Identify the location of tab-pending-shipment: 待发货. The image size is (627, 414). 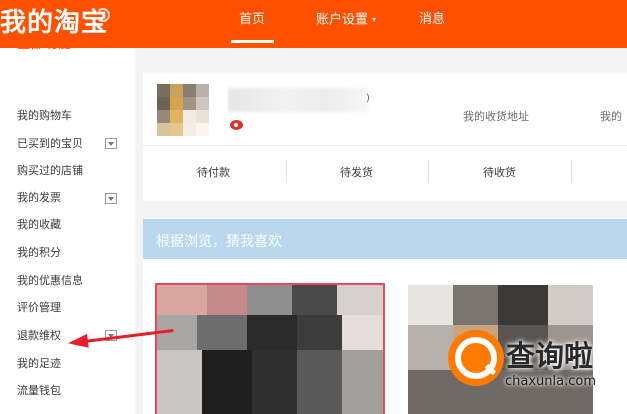
(356, 172).